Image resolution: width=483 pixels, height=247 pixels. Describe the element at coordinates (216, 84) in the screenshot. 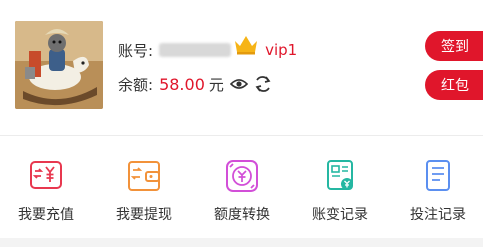

I see `balance-unit: 元` at that location.